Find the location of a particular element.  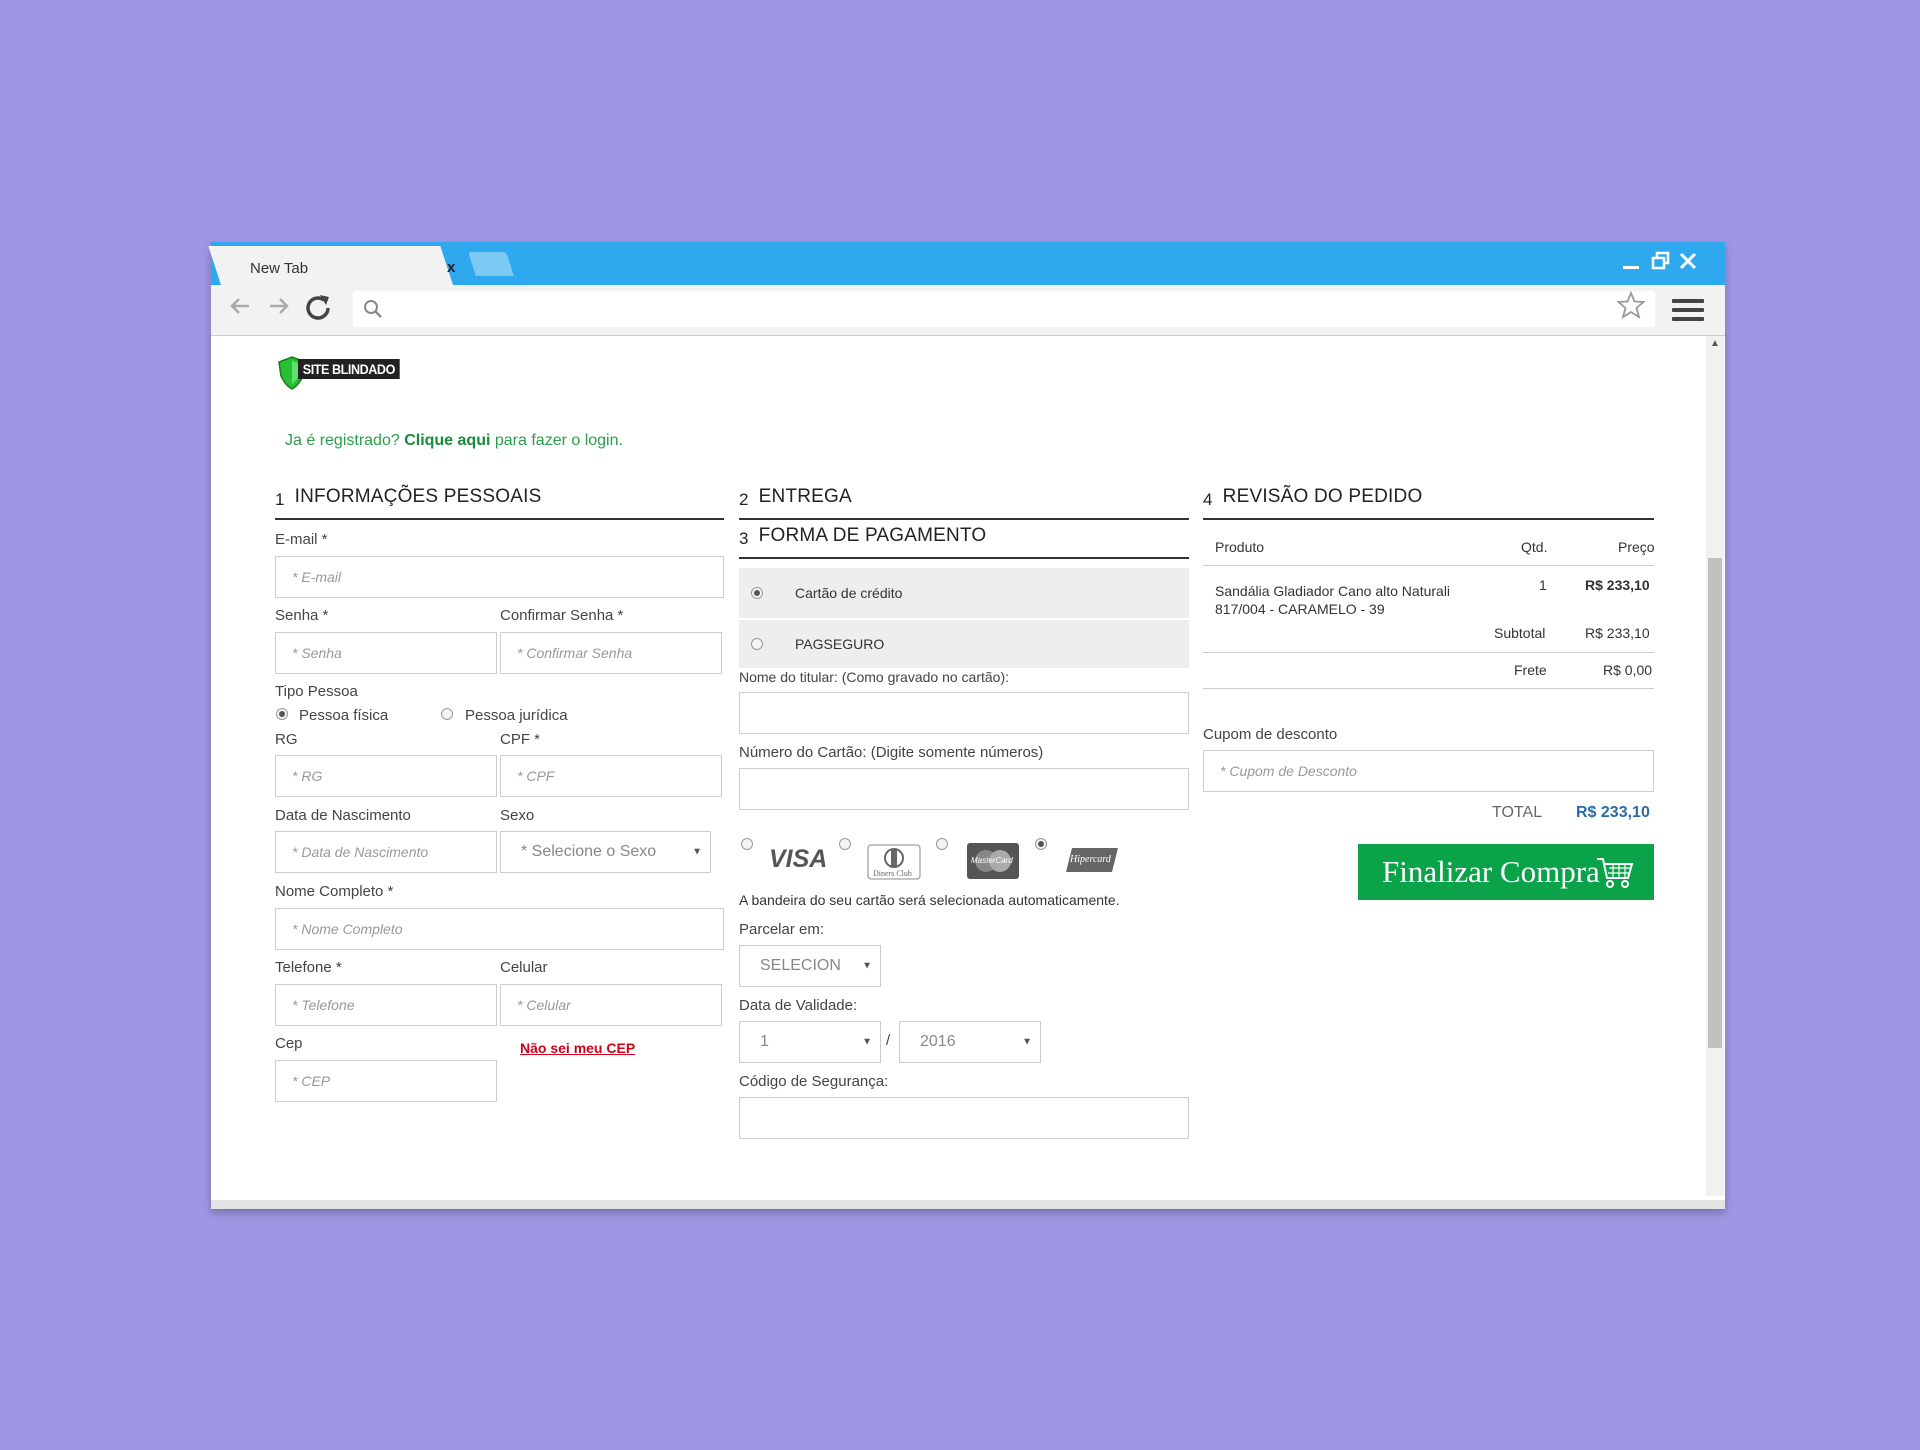

senha-field: * Senha is located at coordinates (386, 653).